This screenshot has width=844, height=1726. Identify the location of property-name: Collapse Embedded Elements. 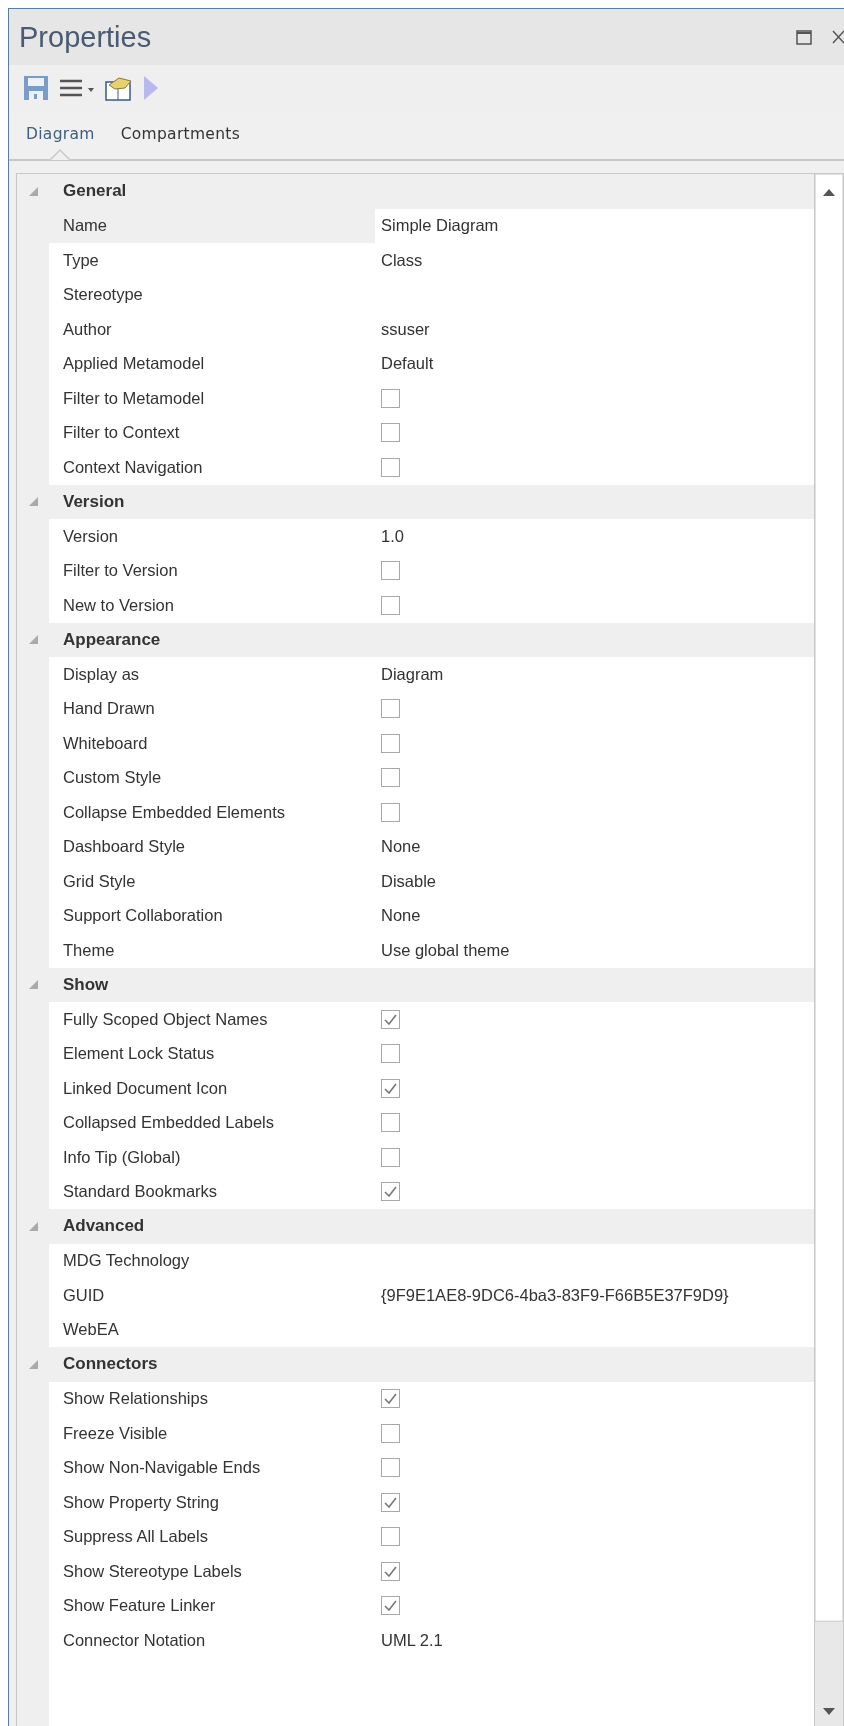
(212, 812).